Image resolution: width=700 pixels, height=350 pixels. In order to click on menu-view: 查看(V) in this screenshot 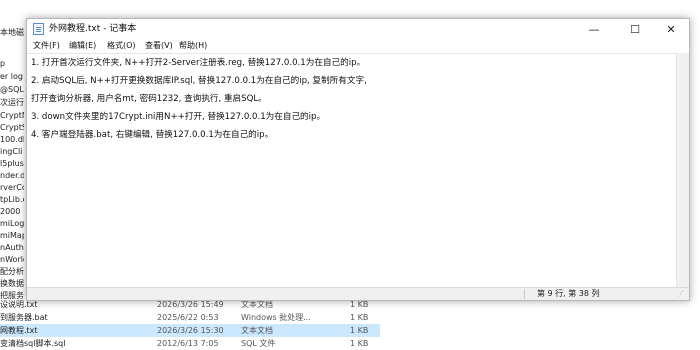, I will do `click(159, 46)`.